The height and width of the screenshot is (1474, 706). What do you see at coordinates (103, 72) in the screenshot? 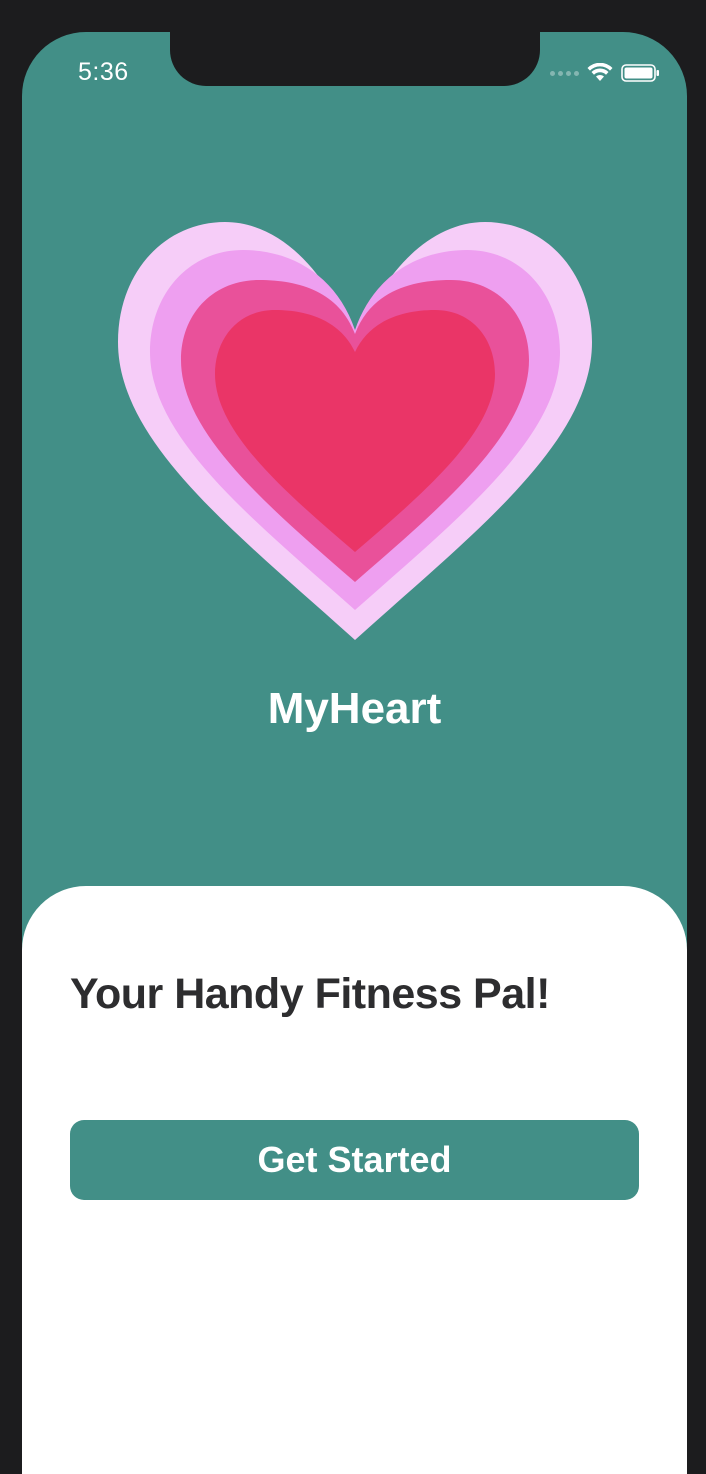
I see `status-time: 5:36` at bounding box center [103, 72].